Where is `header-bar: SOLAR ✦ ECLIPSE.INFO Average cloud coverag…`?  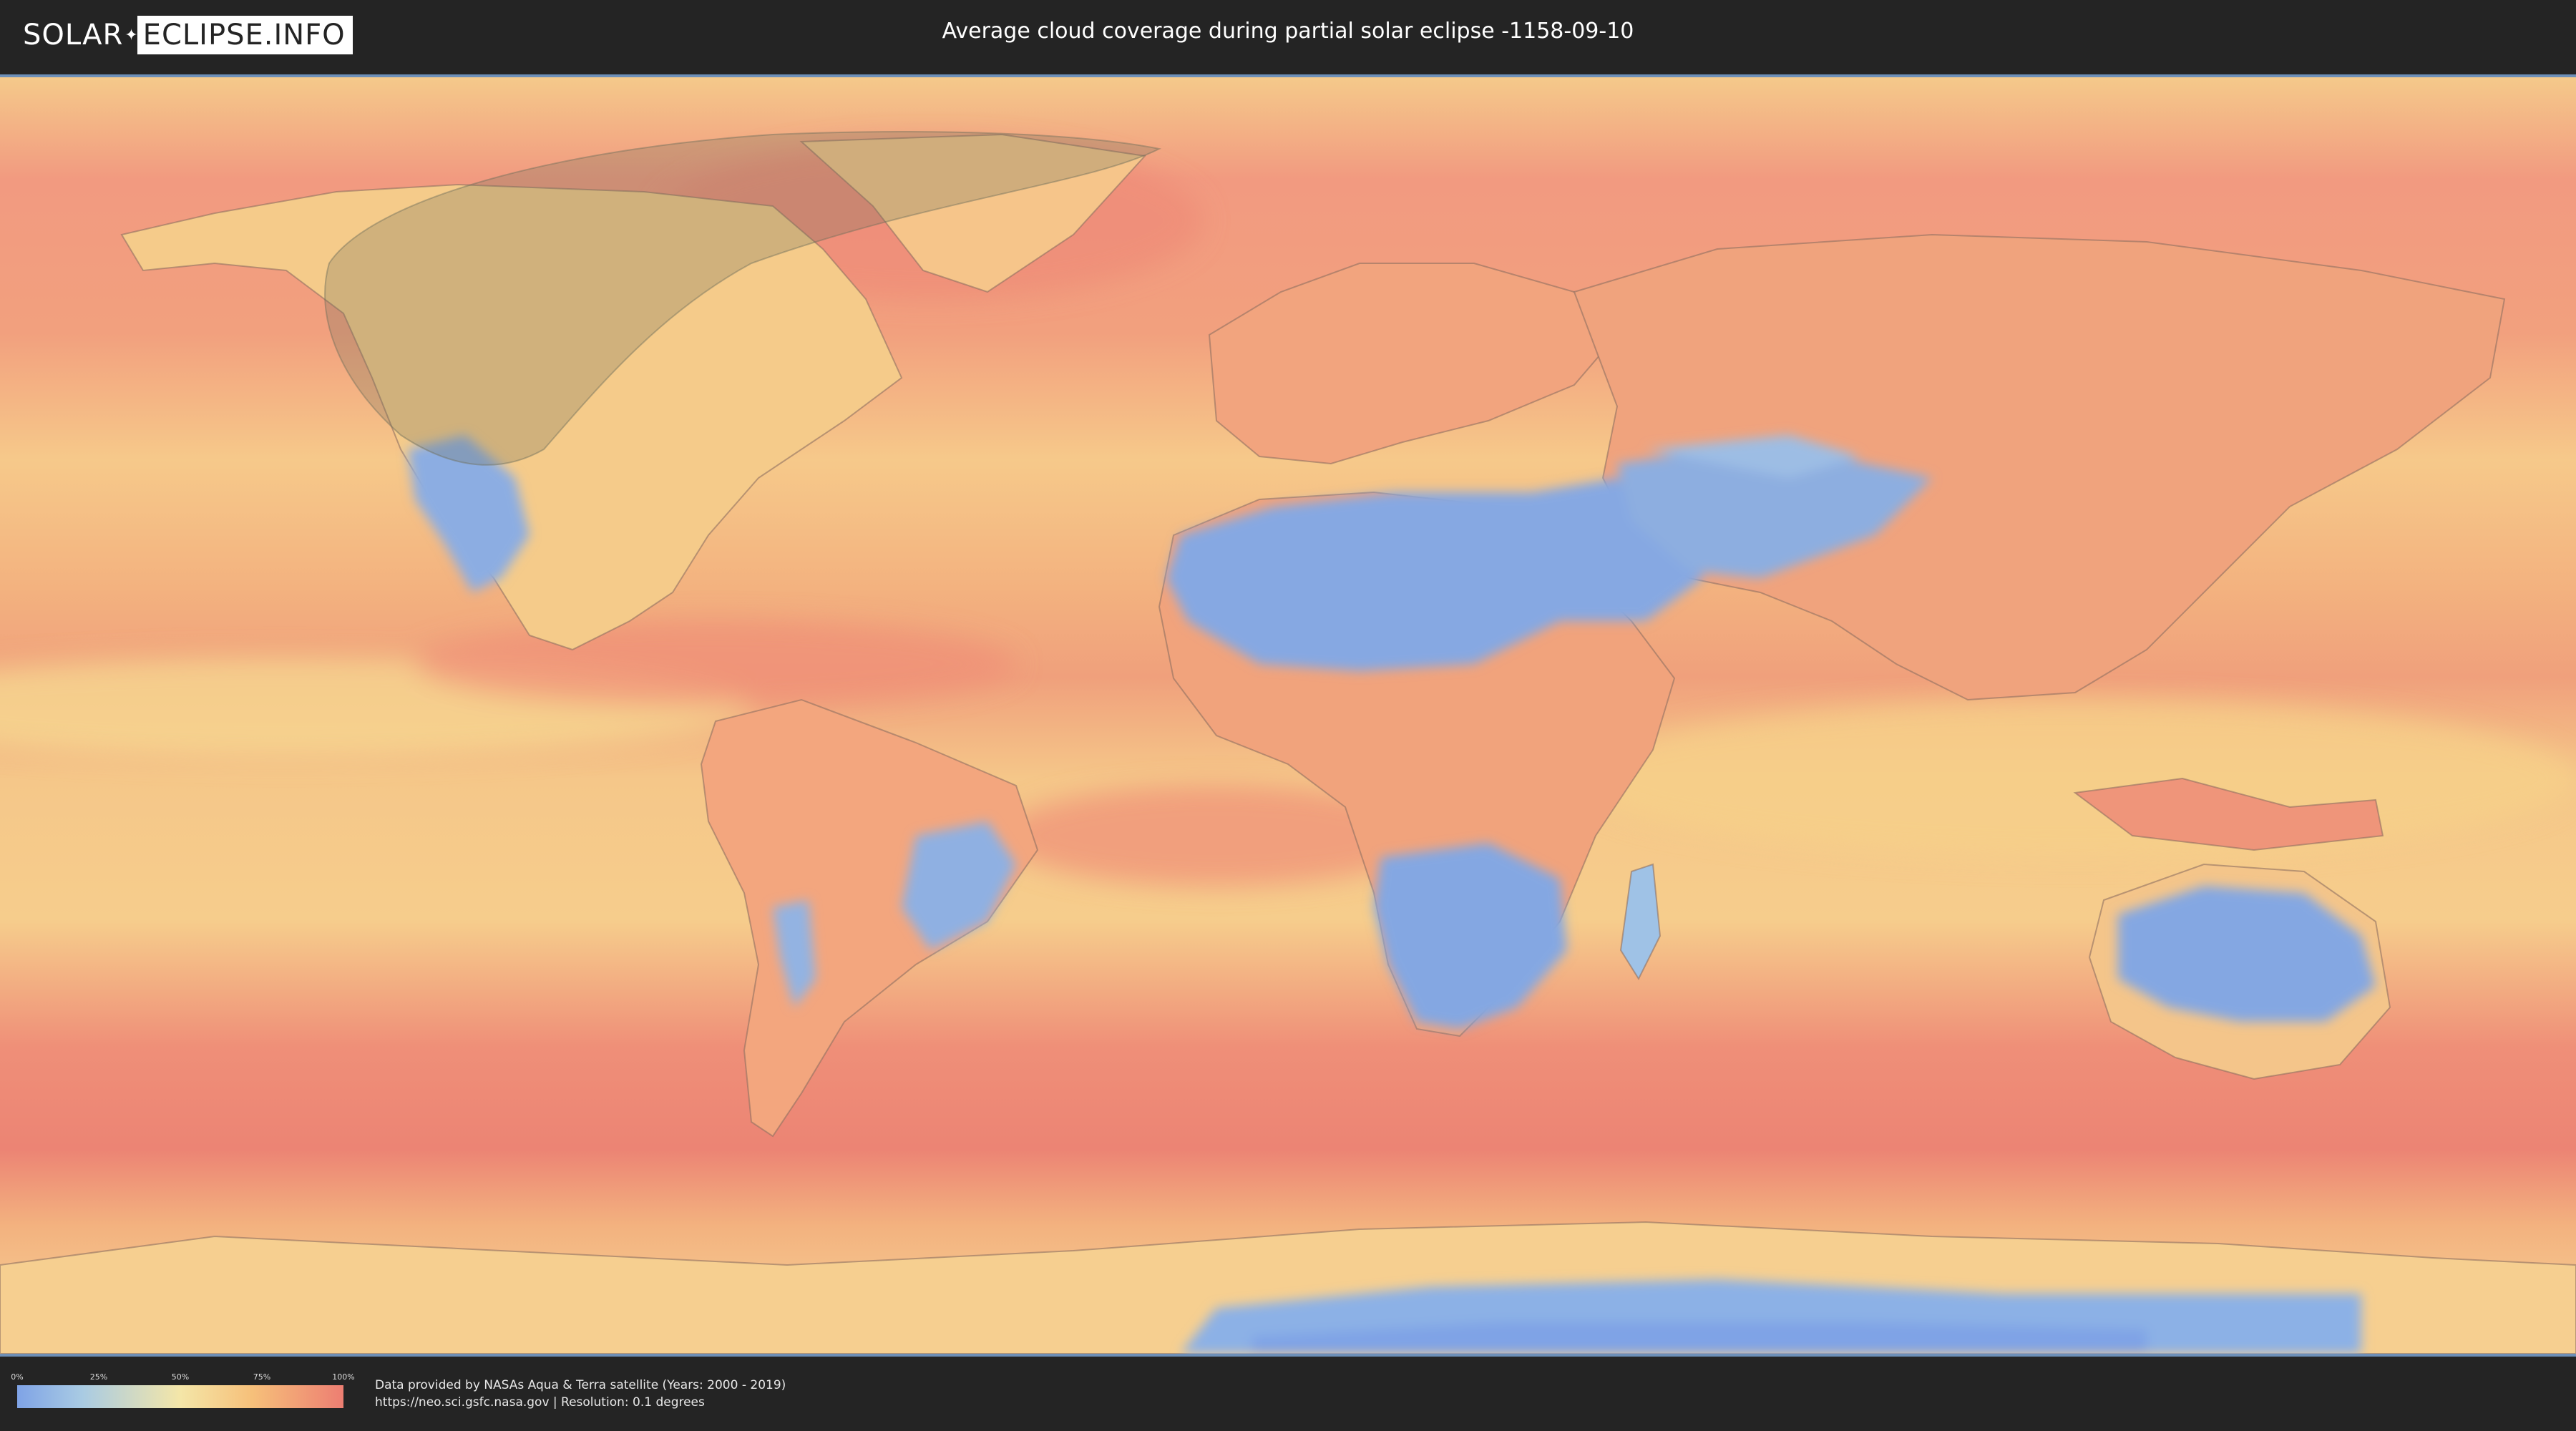
header-bar: SOLAR ✦ ECLIPSE.INFO Average cloud coverag… is located at coordinates (1288, 36).